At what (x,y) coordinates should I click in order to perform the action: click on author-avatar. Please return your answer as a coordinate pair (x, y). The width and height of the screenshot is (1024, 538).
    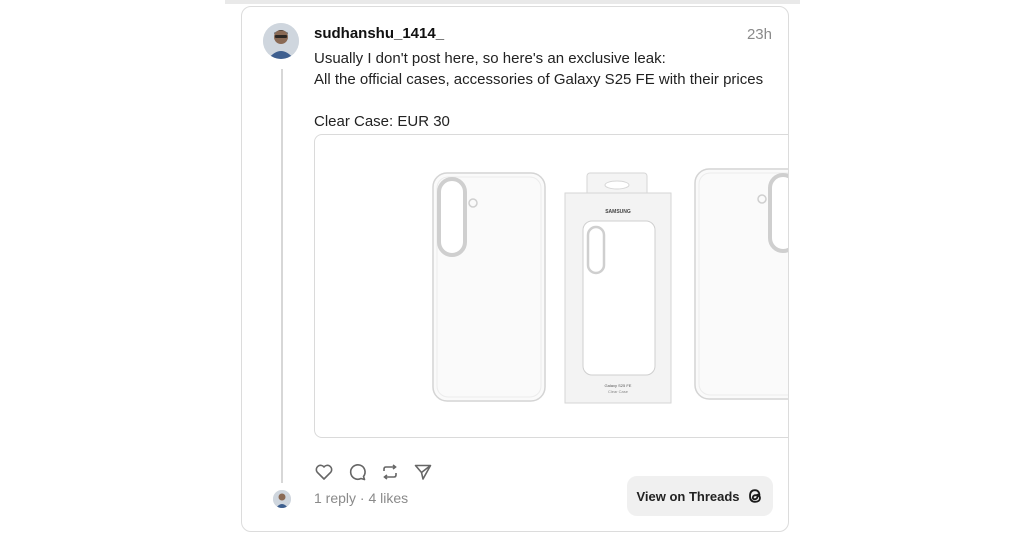
    Looking at the image, I should click on (281, 41).